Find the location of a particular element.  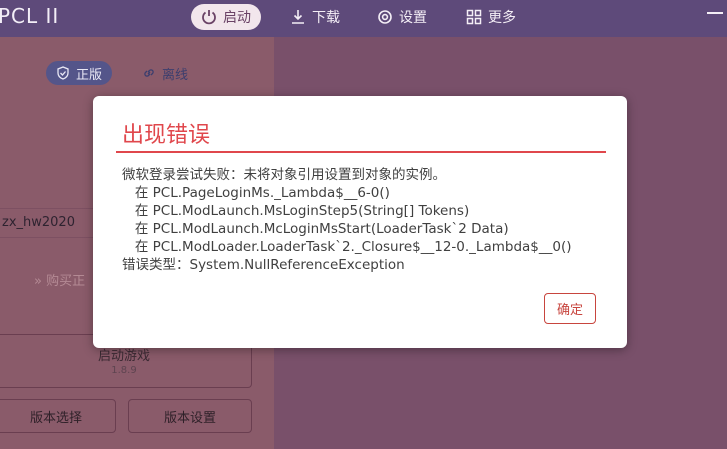

error-line: 微软登录尝试失败：未将对象引用设置到对象的实例。 is located at coordinates (284, 175).